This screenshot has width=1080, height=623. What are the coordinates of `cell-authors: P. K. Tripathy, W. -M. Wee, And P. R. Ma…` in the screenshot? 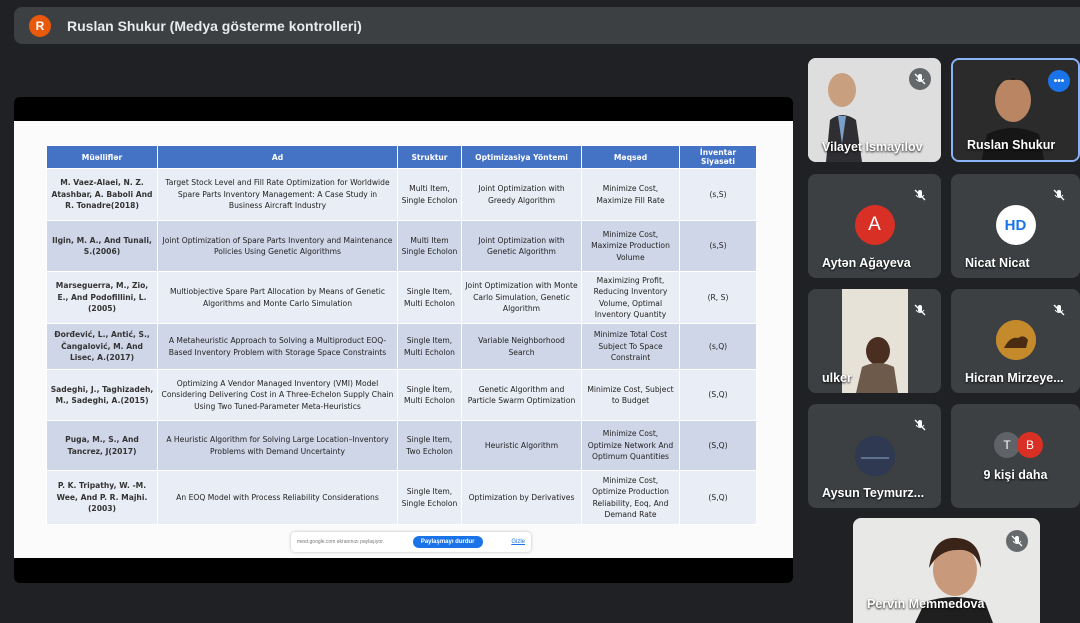 It's located at (102, 497).